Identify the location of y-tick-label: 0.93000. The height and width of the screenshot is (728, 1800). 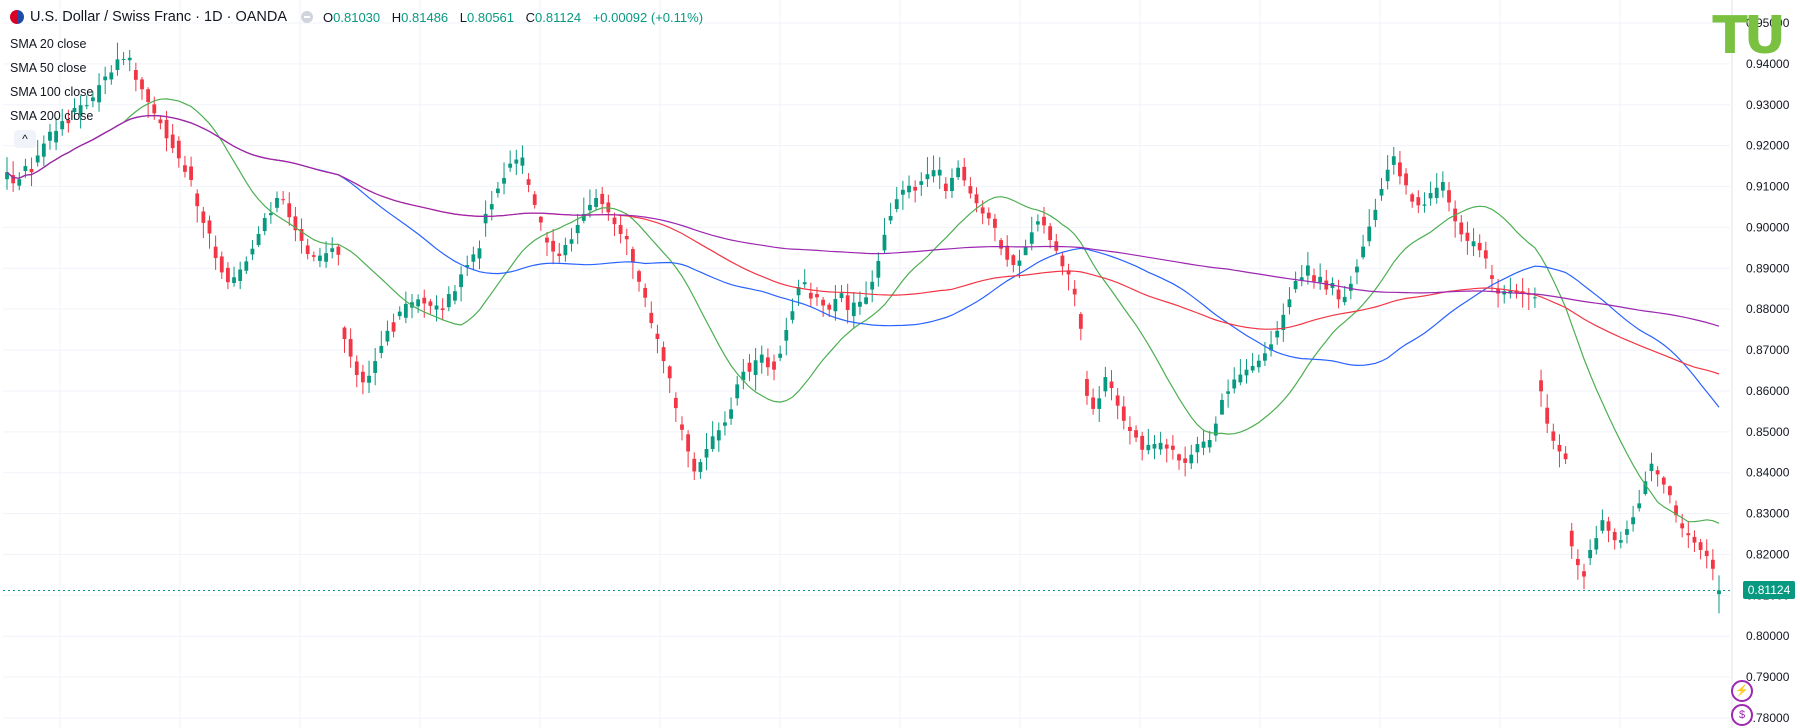
(1768, 105).